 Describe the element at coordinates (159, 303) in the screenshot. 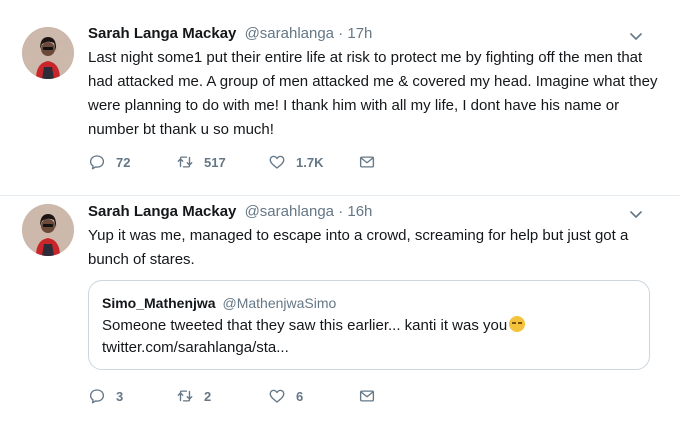

I see `quoted-author-name: Simo_Mathenjwa` at that location.